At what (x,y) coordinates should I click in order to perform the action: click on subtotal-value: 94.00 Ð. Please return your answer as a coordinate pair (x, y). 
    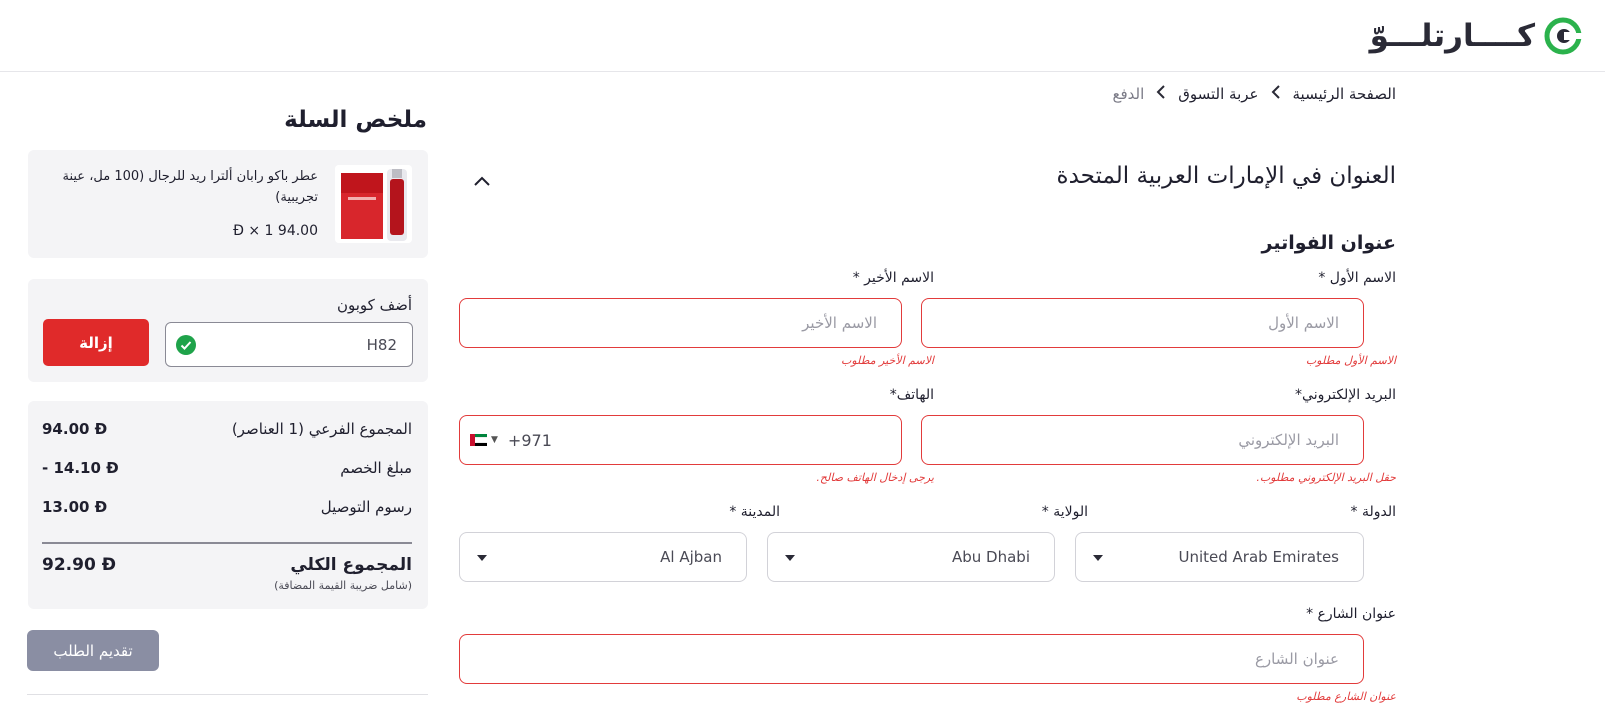
    Looking at the image, I should click on (75, 429).